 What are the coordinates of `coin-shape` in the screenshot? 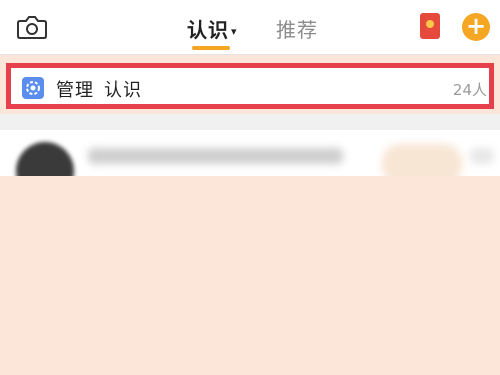 It's located at (430, 24).